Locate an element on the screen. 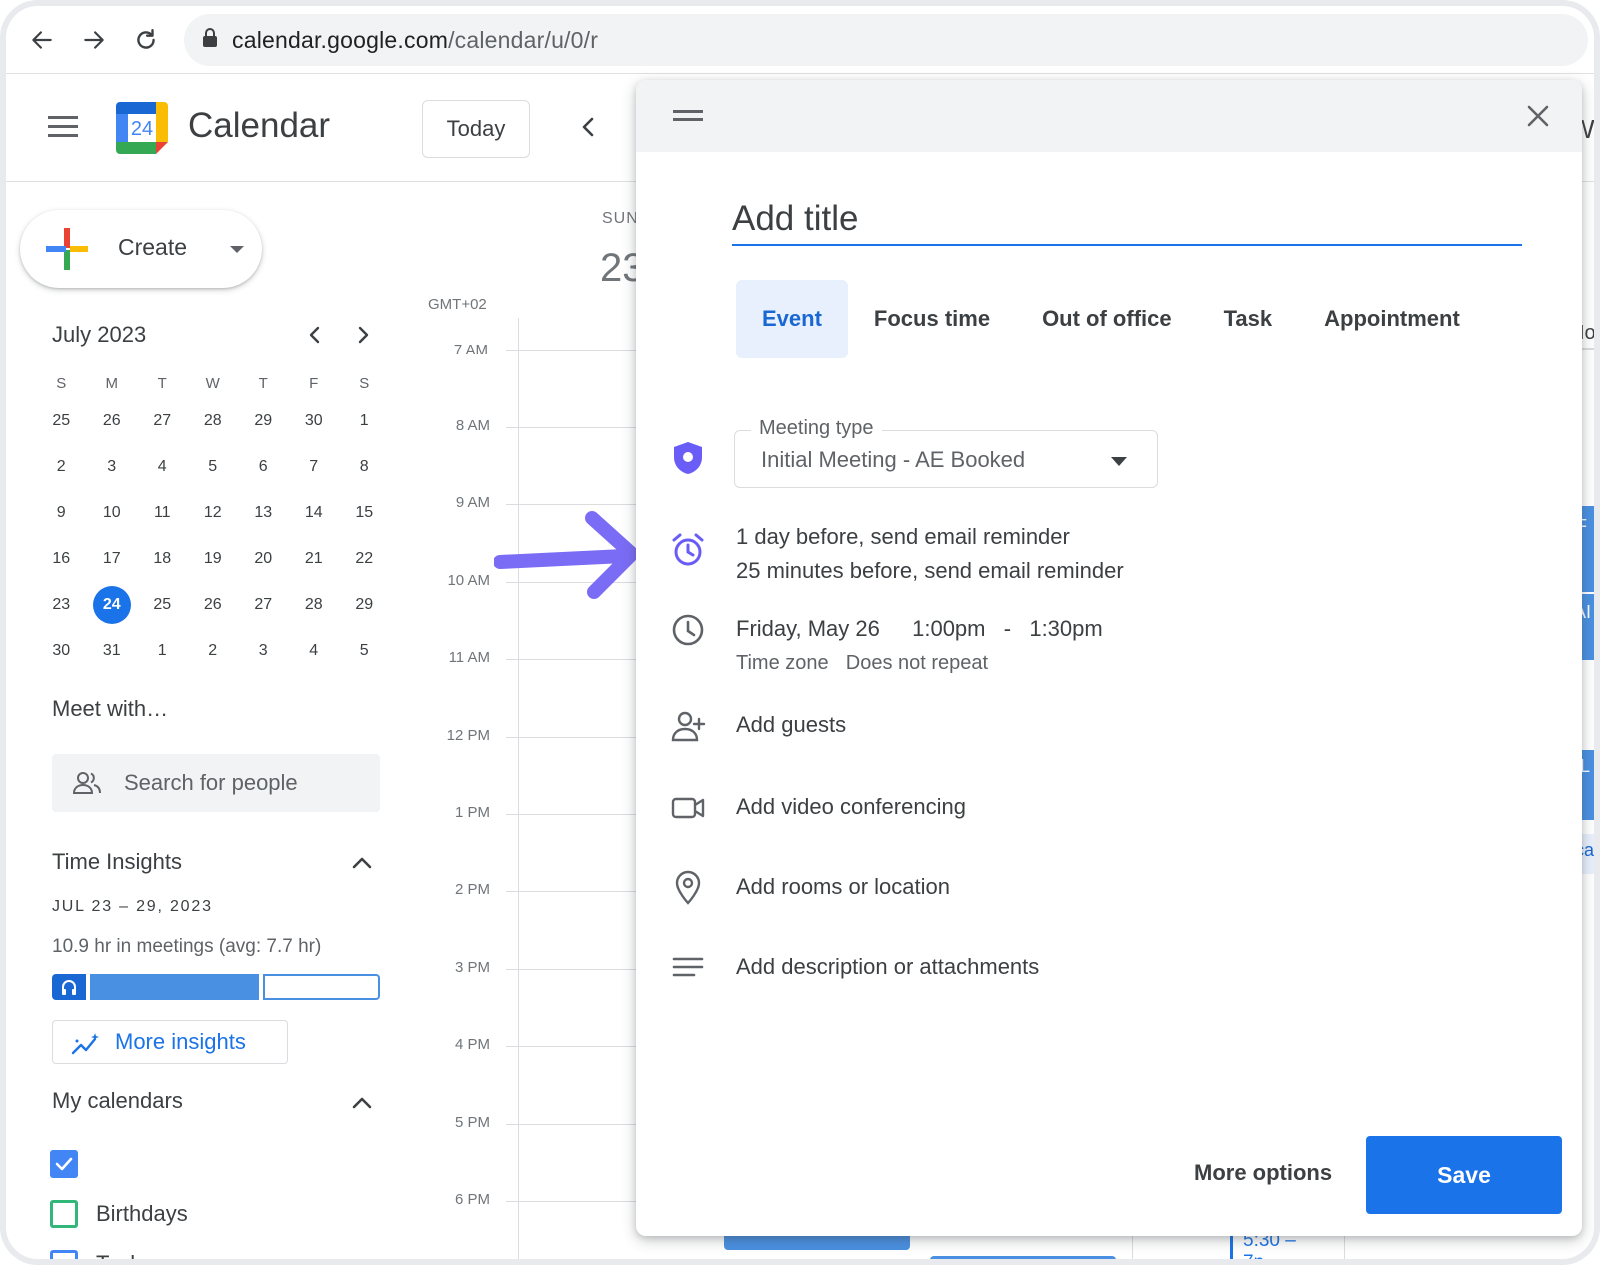 The image size is (1600, 1265). mini-calendar-day: 23 is located at coordinates (61, 605).